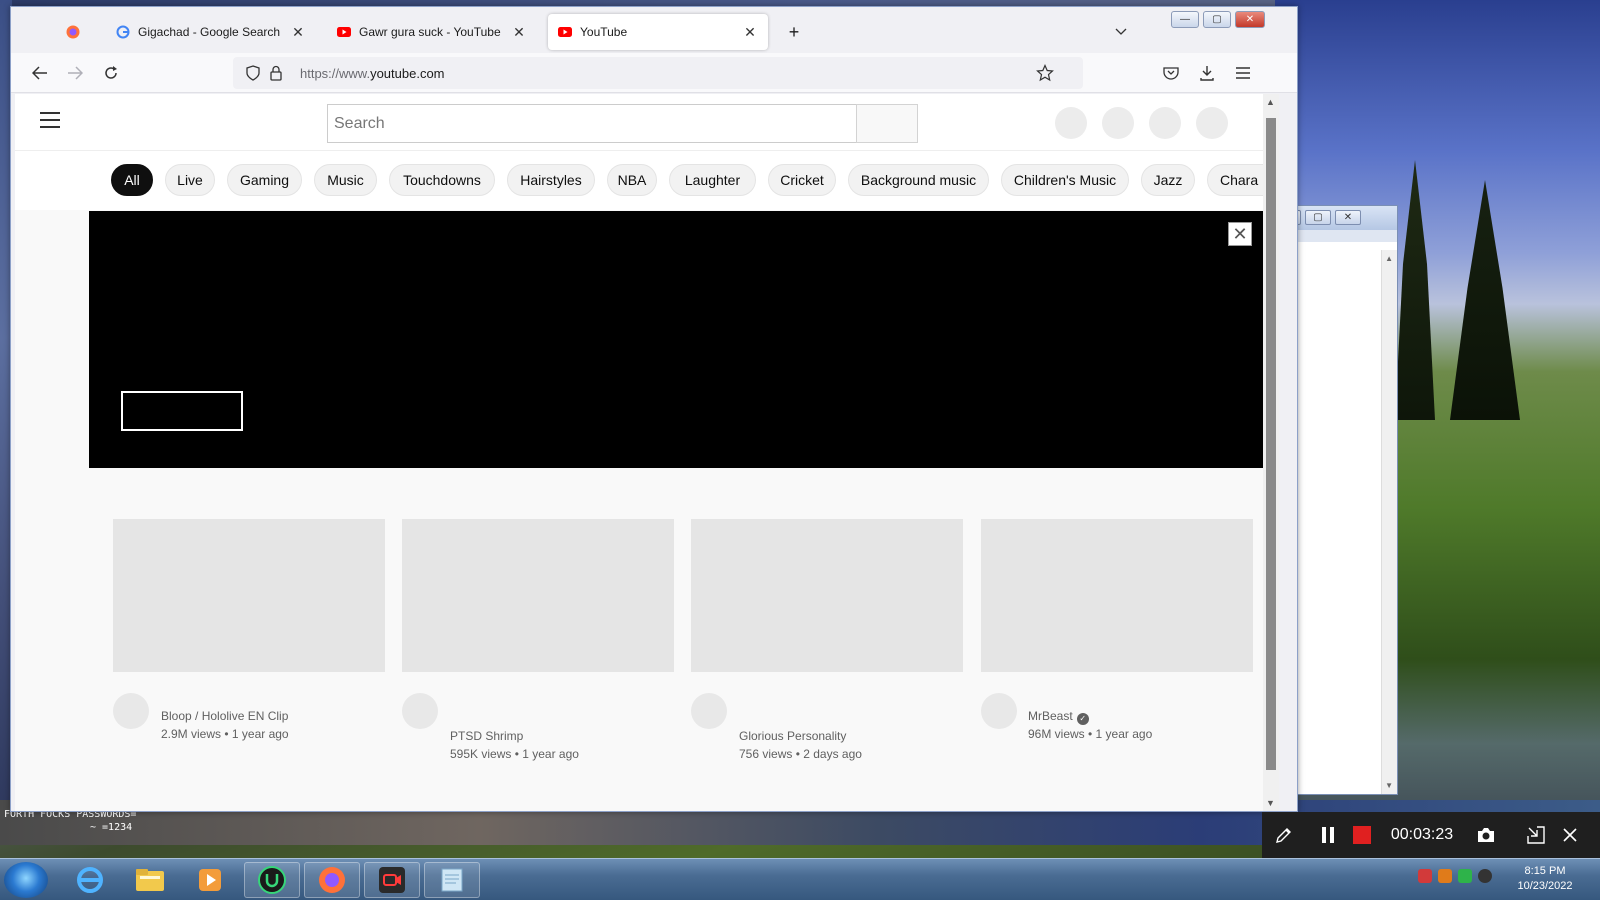 This screenshot has height=900, width=1600. I want to click on chip-live: Live, so click(190, 180).